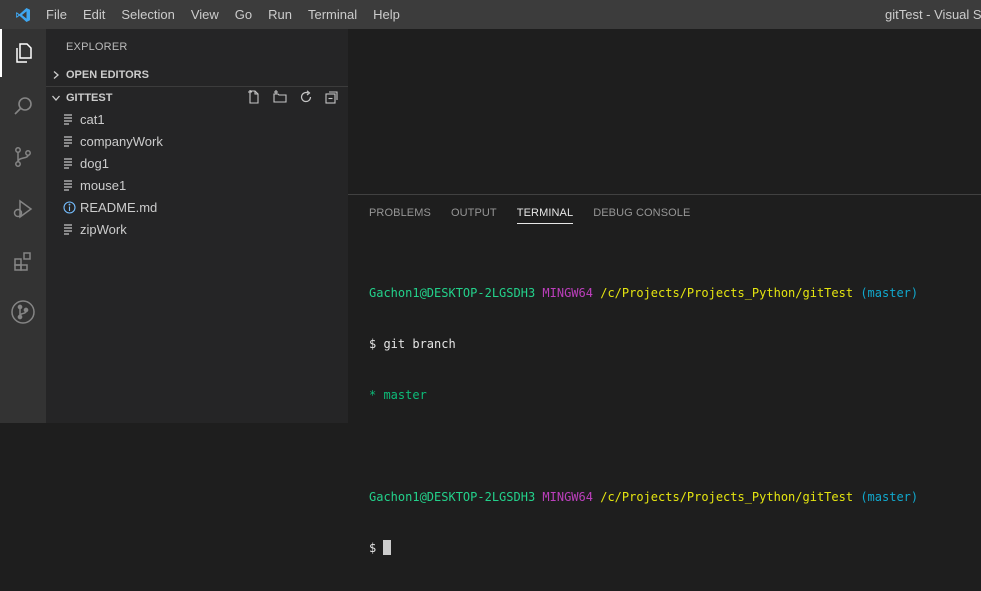  Describe the element at coordinates (293, 98) in the screenshot. I see `explorer-actions` at that location.